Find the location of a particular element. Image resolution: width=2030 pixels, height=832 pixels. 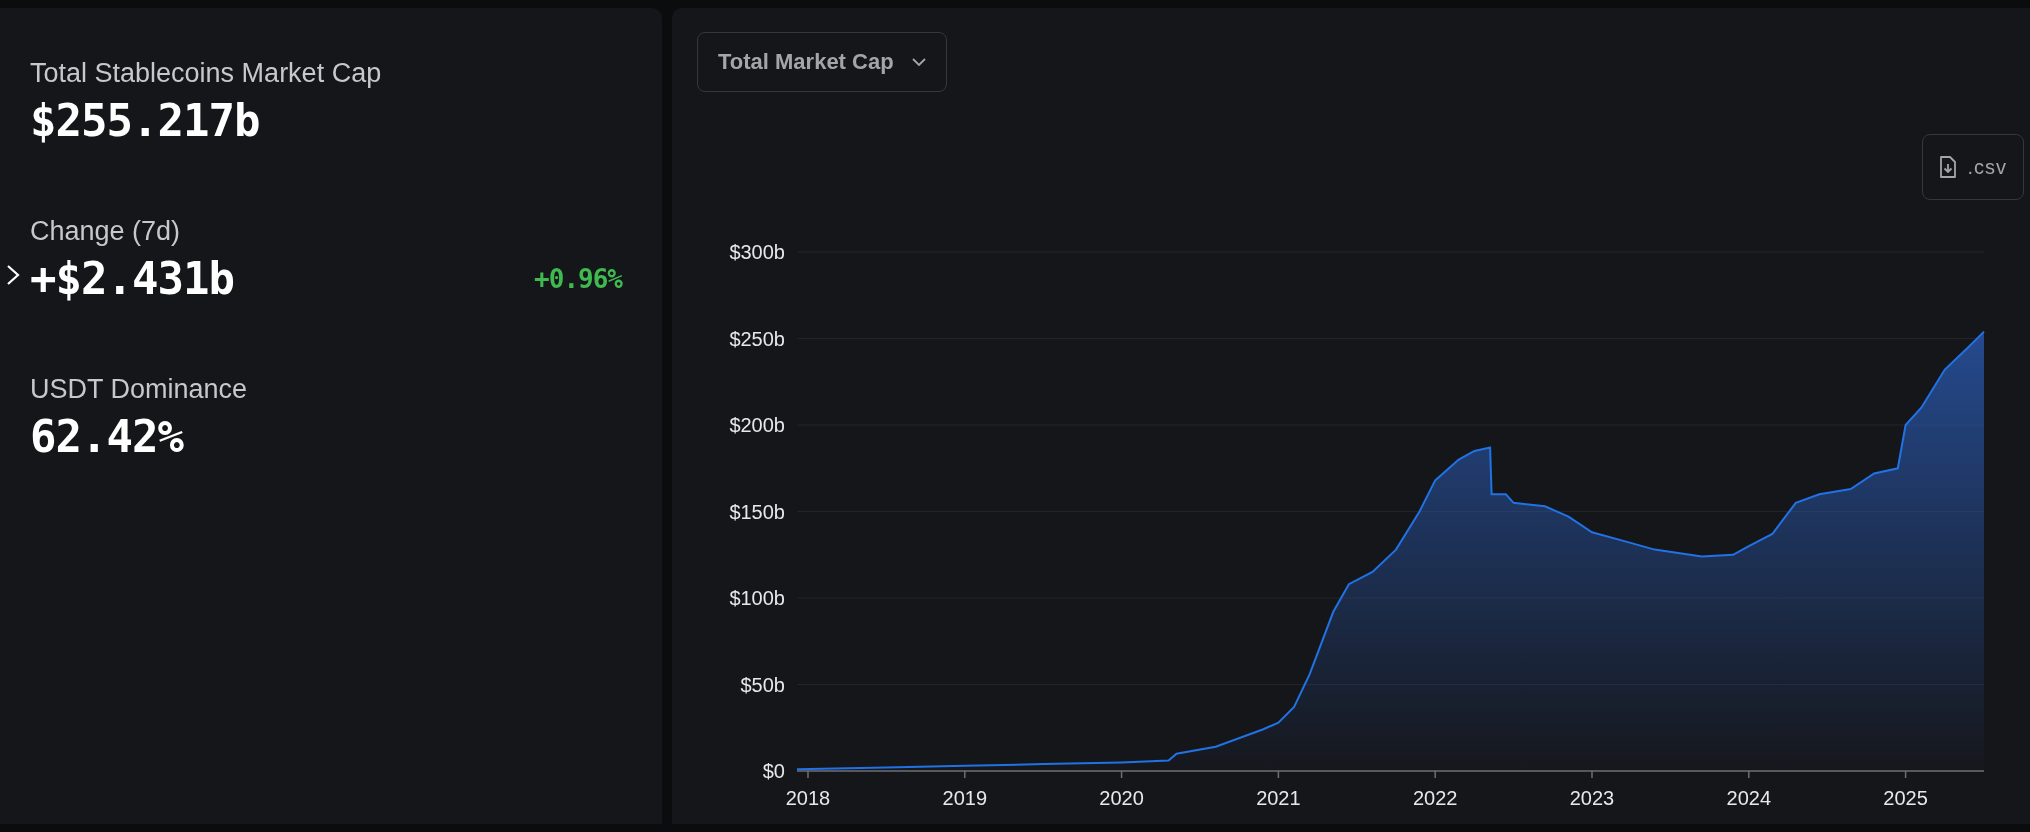

x-axis-label: 2020 is located at coordinates (1121, 798).